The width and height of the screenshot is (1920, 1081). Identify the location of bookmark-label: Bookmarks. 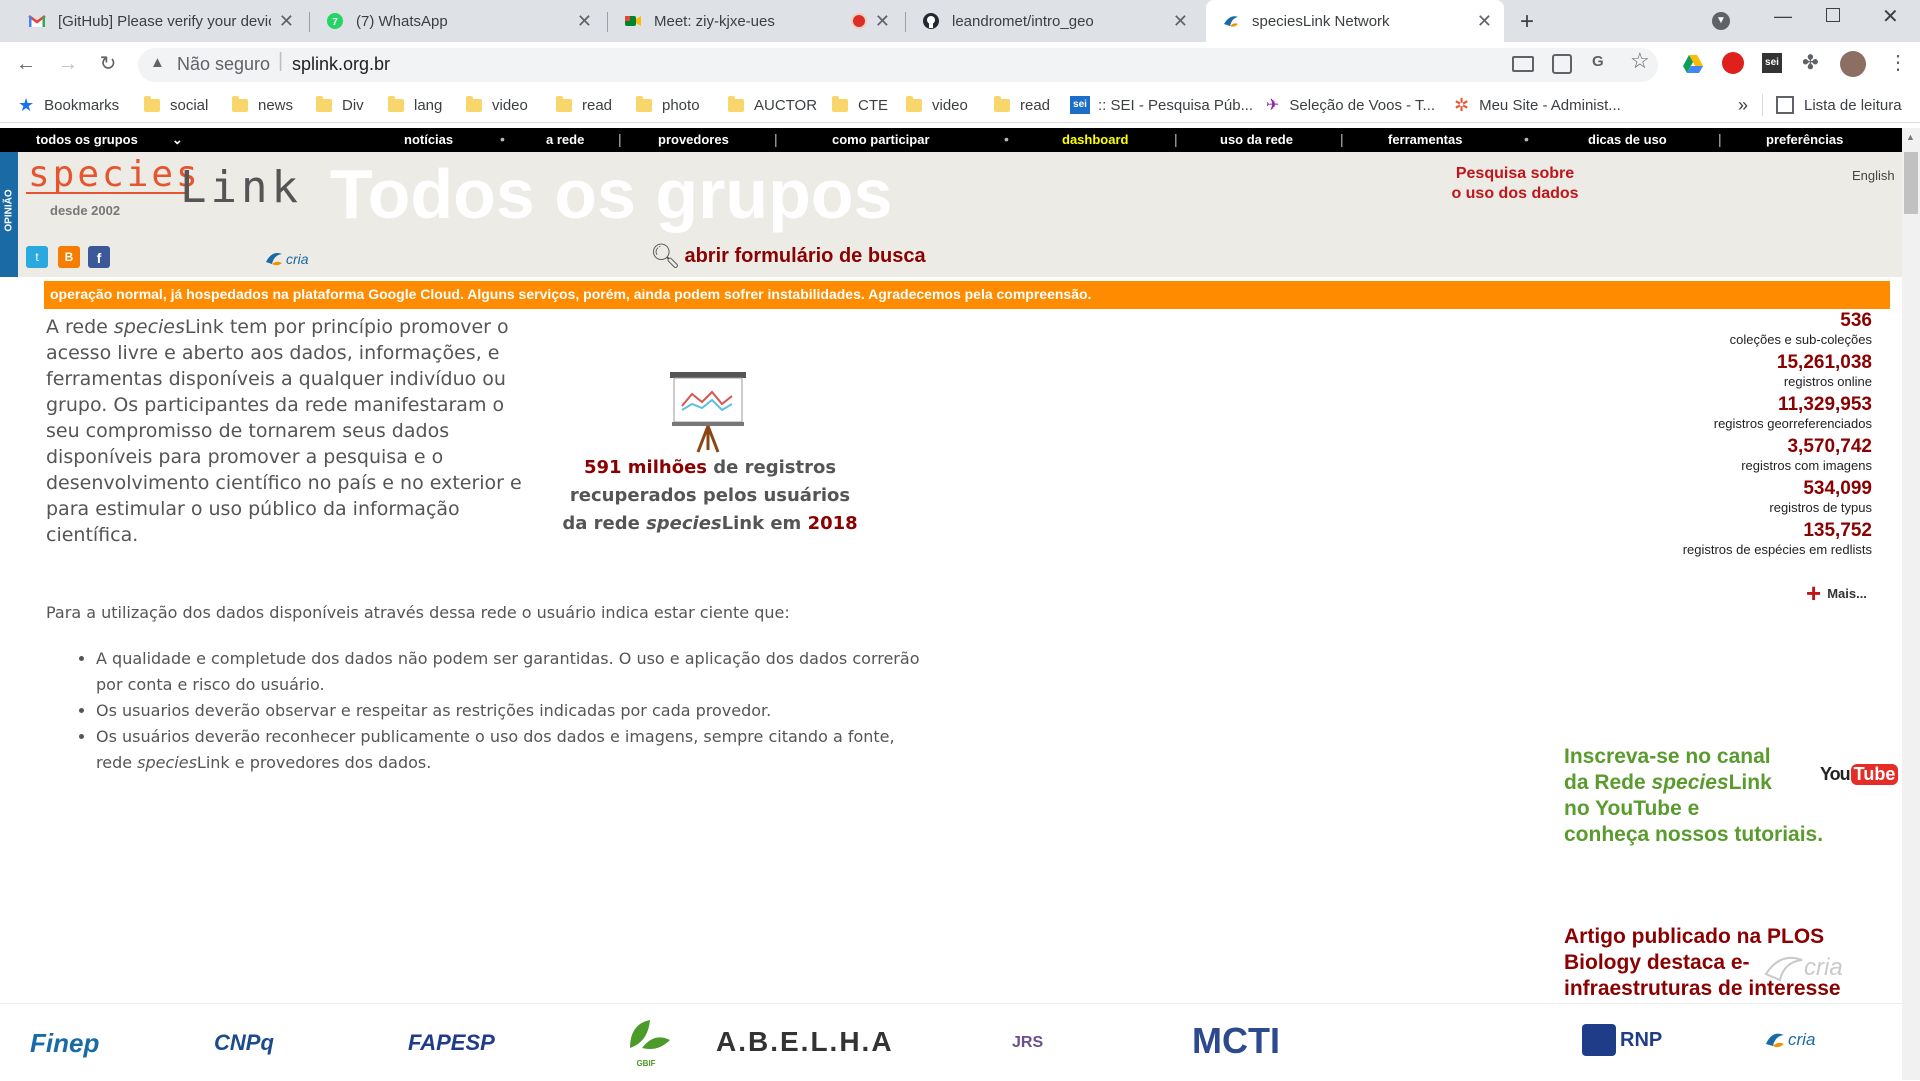
(82, 105).